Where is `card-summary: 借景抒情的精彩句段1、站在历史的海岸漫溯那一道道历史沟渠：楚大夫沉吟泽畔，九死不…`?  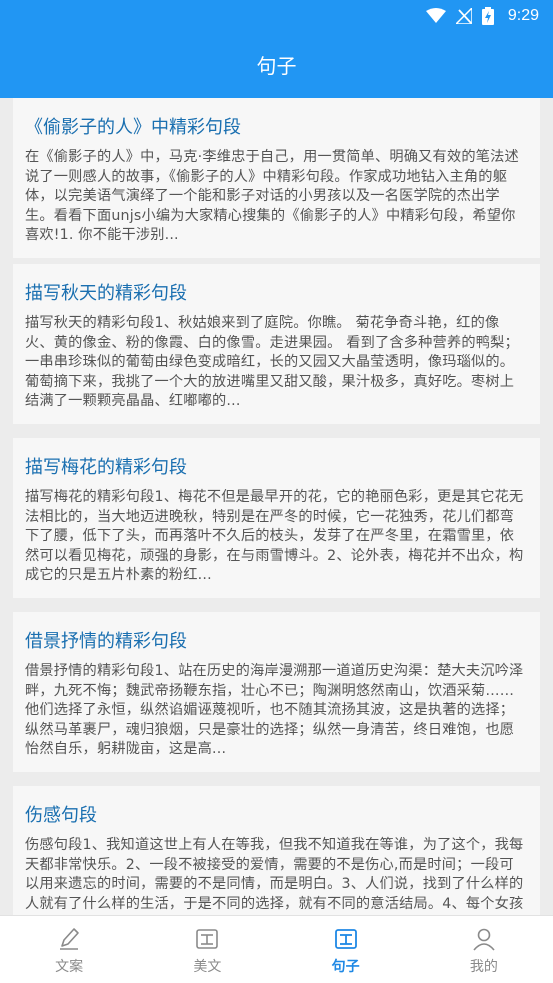 card-summary: 借景抒情的精彩句段1、站在历史的海岸漫溯那一道道历史沟渠：楚大夫沉吟泽畔，九死不… is located at coordinates (274, 710).